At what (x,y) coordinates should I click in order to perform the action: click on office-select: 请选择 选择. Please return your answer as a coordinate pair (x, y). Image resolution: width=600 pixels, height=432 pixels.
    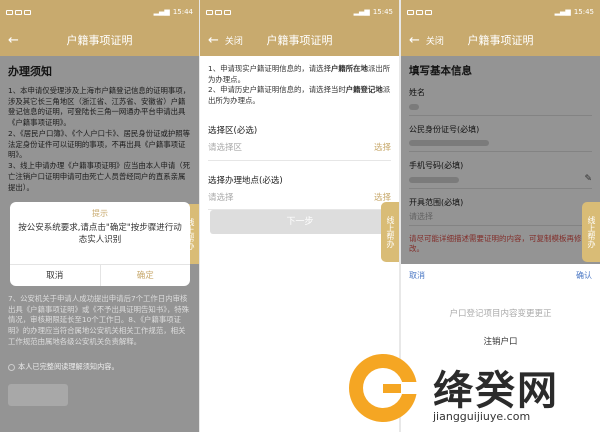
    Looking at the image, I should click on (299, 199).